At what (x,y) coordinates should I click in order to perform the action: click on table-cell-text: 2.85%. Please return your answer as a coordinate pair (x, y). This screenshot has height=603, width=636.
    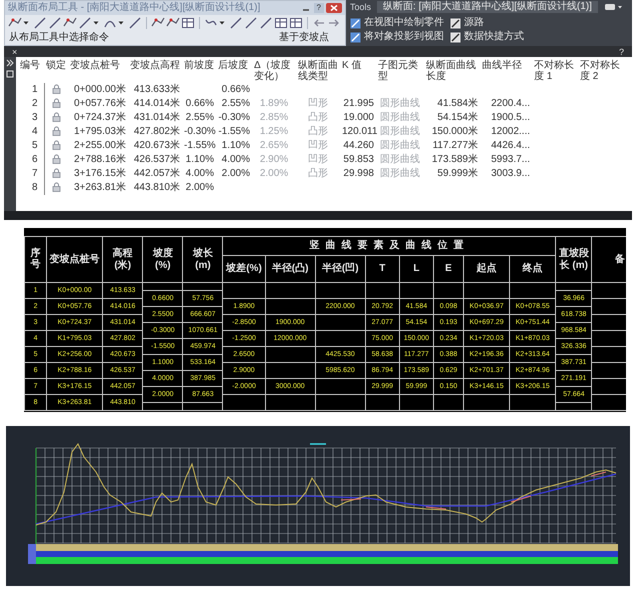
    Looking at the image, I should click on (274, 118).